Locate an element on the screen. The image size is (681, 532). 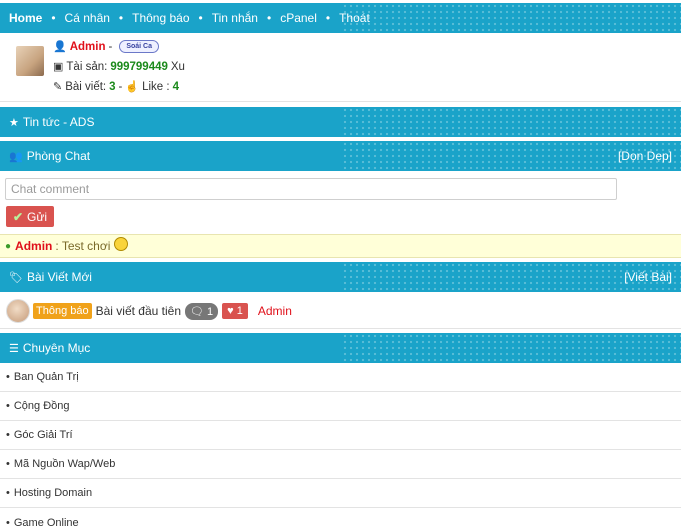
category-label: Hosting Domain is located at coordinates (53, 493).